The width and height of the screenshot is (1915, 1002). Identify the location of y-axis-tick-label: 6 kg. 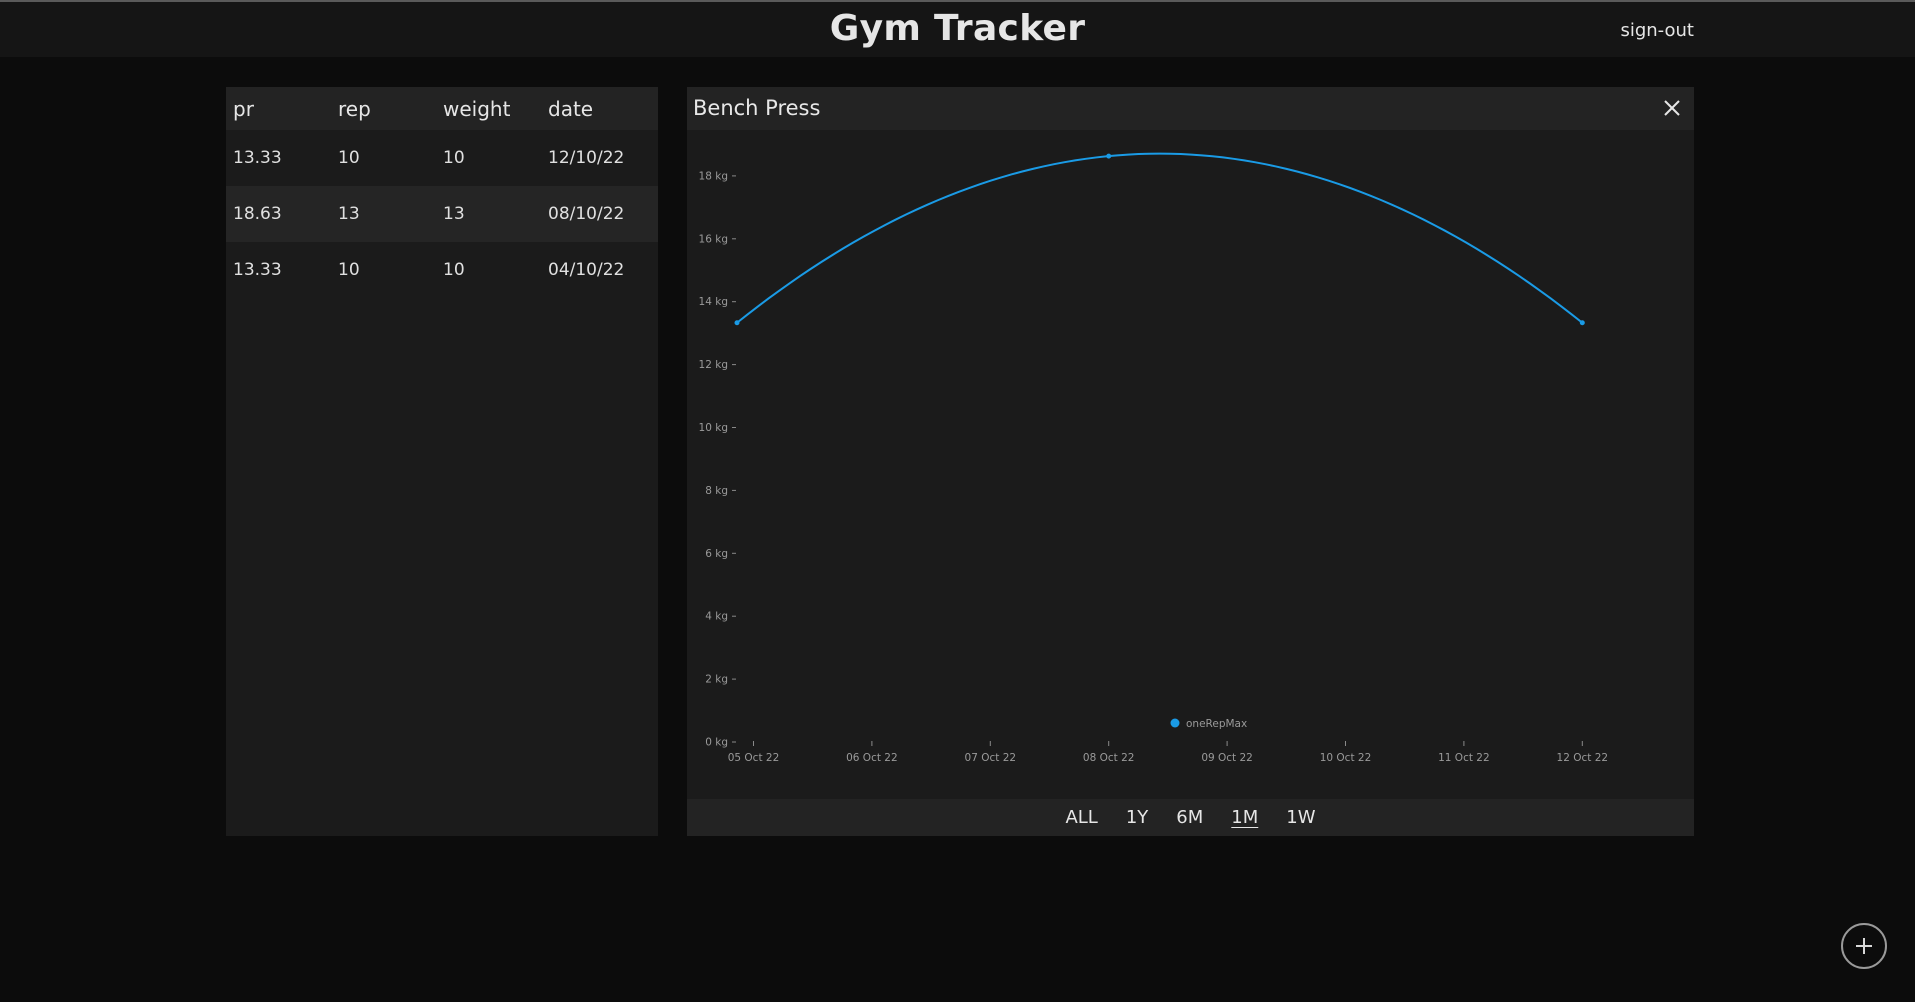
(716, 554).